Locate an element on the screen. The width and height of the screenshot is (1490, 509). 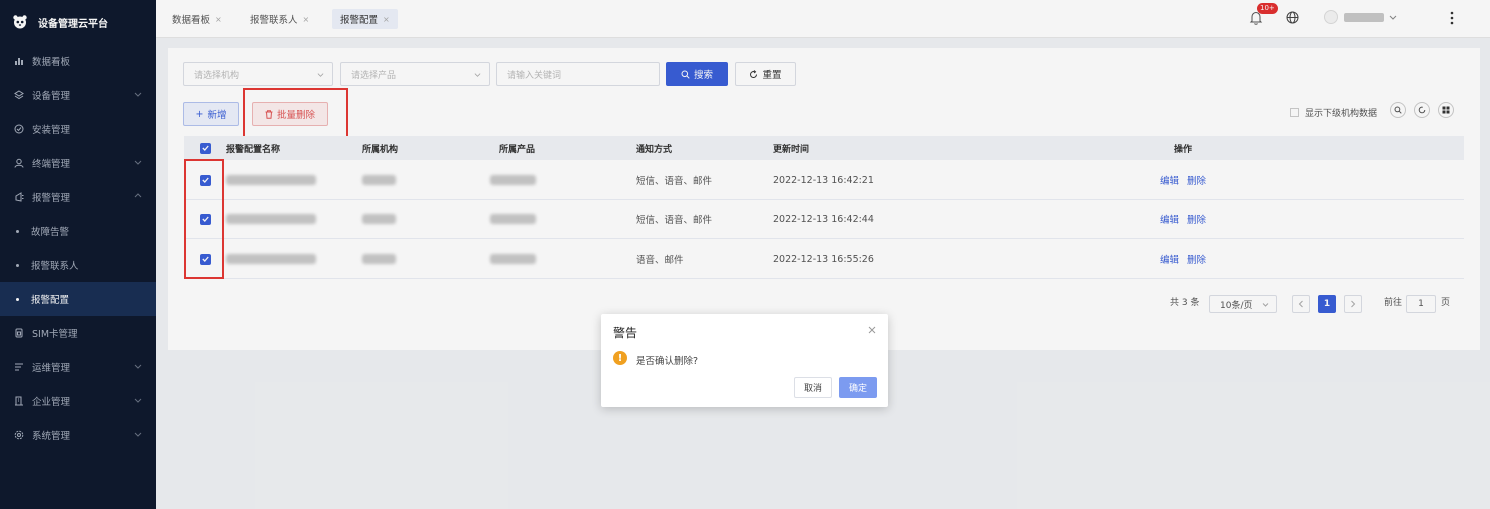
cancel-button: 取消 is located at coordinates (813, 387).